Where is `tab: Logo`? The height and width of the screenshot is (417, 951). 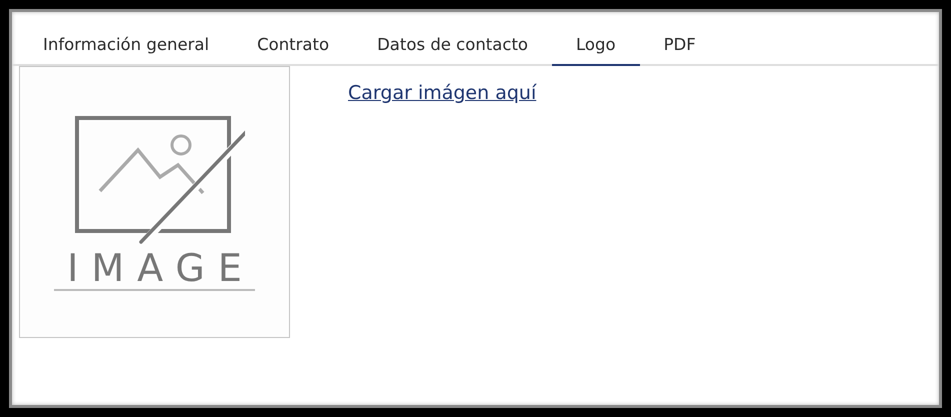 tab: Logo is located at coordinates (596, 46).